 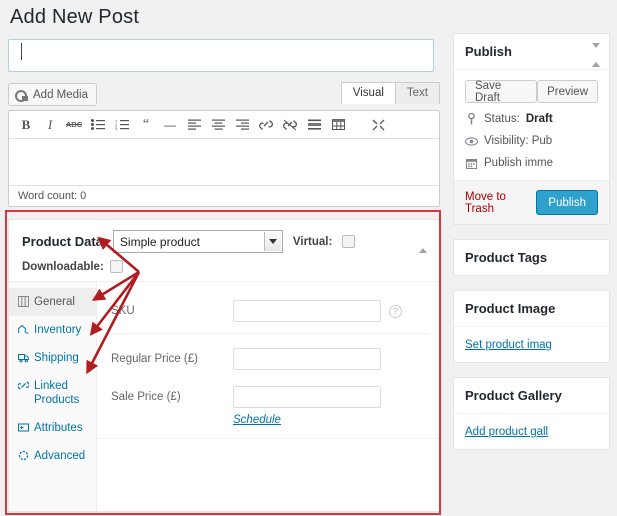 What do you see at coordinates (257, 420) in the screenshot?
I see `schedule-link: Schedule` at bounding box center [257, 420].